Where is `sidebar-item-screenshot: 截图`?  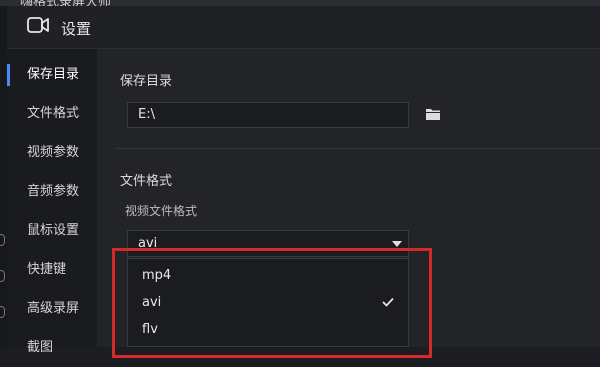
sidebar-item-screenshot: 截图 is located at coordinates (52, 348).